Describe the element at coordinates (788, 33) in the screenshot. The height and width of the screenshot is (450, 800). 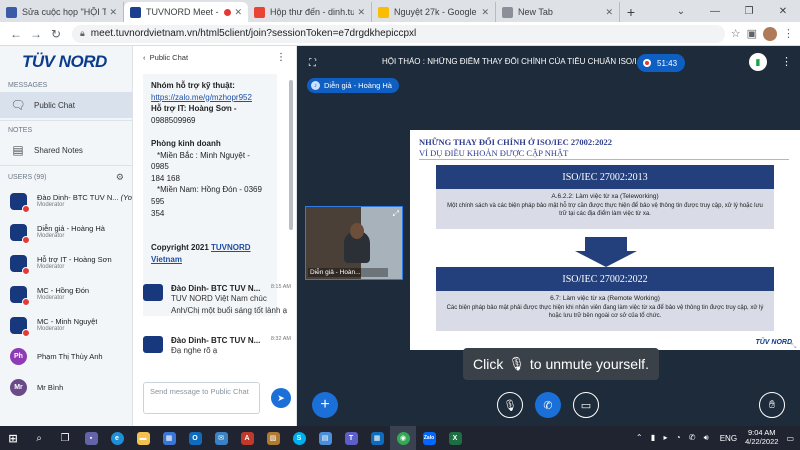
I see `browser-menu-icon: ⋮` at that location.